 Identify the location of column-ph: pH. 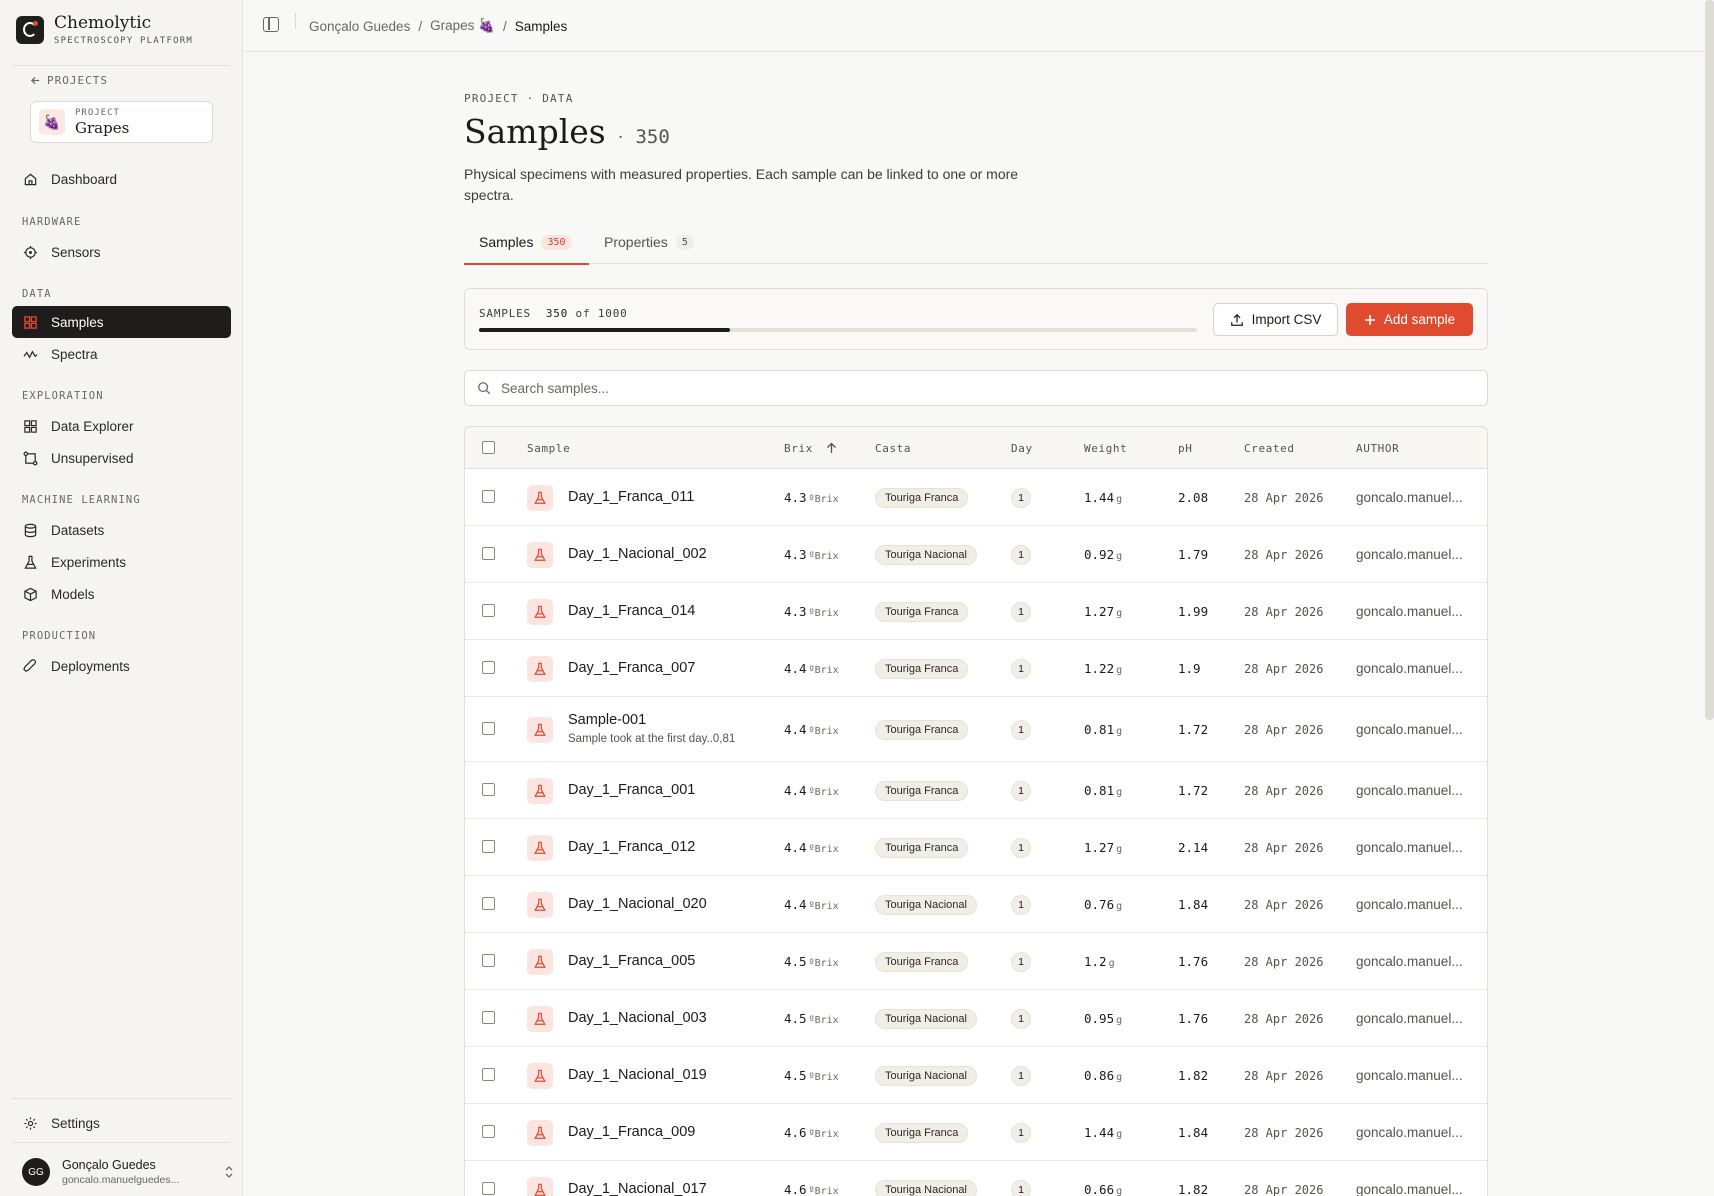
(1185, 448).